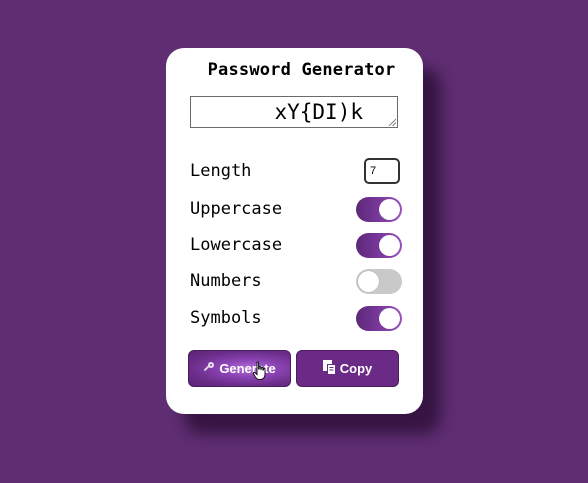 Image resolution: width=588 pixels, height=483 pixels. Describe the element at coordinates (392, 122) in the screenshot. I see `resize-handle-icon` at that location.